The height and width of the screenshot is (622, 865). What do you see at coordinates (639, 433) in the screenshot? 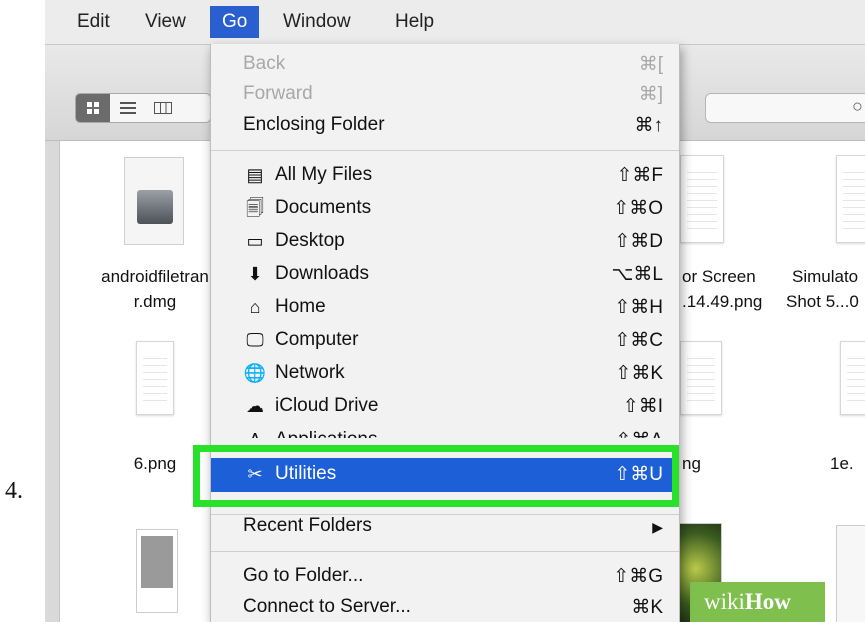
I see `menu-item-shortcut: ⇧⌘A` at bounding box center [639, 433].